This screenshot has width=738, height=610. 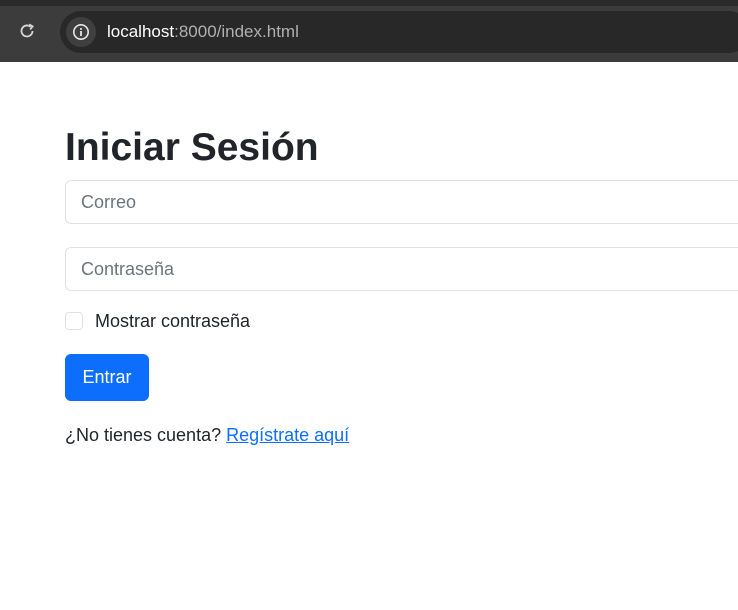 I want to click on browser-toolbar: localhost:8000/index.html, so click(x=369, y=31).